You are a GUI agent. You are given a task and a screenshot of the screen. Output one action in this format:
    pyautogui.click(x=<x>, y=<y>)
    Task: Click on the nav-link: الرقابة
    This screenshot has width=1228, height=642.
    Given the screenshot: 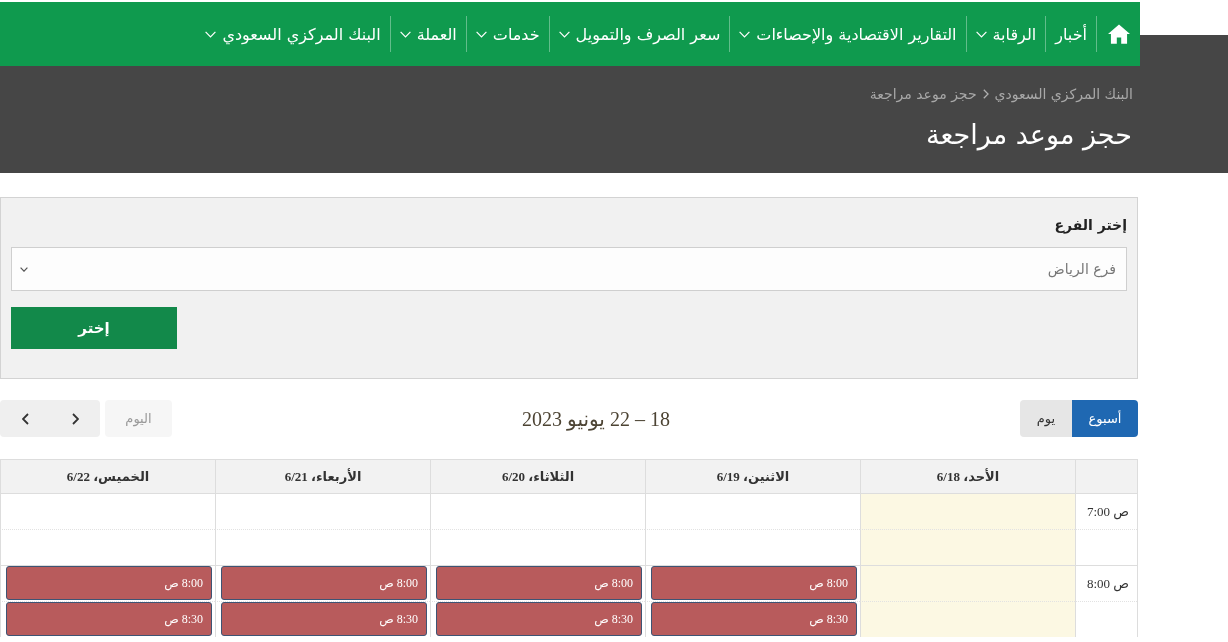 What is the action you would take?
    pyautogui.click(x=1006, y=34)
    